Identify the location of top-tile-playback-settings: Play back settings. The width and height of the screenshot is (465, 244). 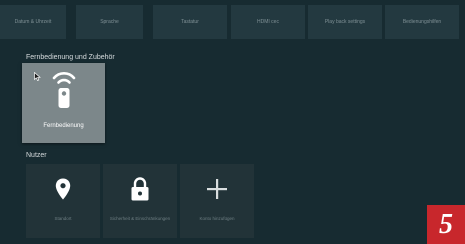
(345, 22).